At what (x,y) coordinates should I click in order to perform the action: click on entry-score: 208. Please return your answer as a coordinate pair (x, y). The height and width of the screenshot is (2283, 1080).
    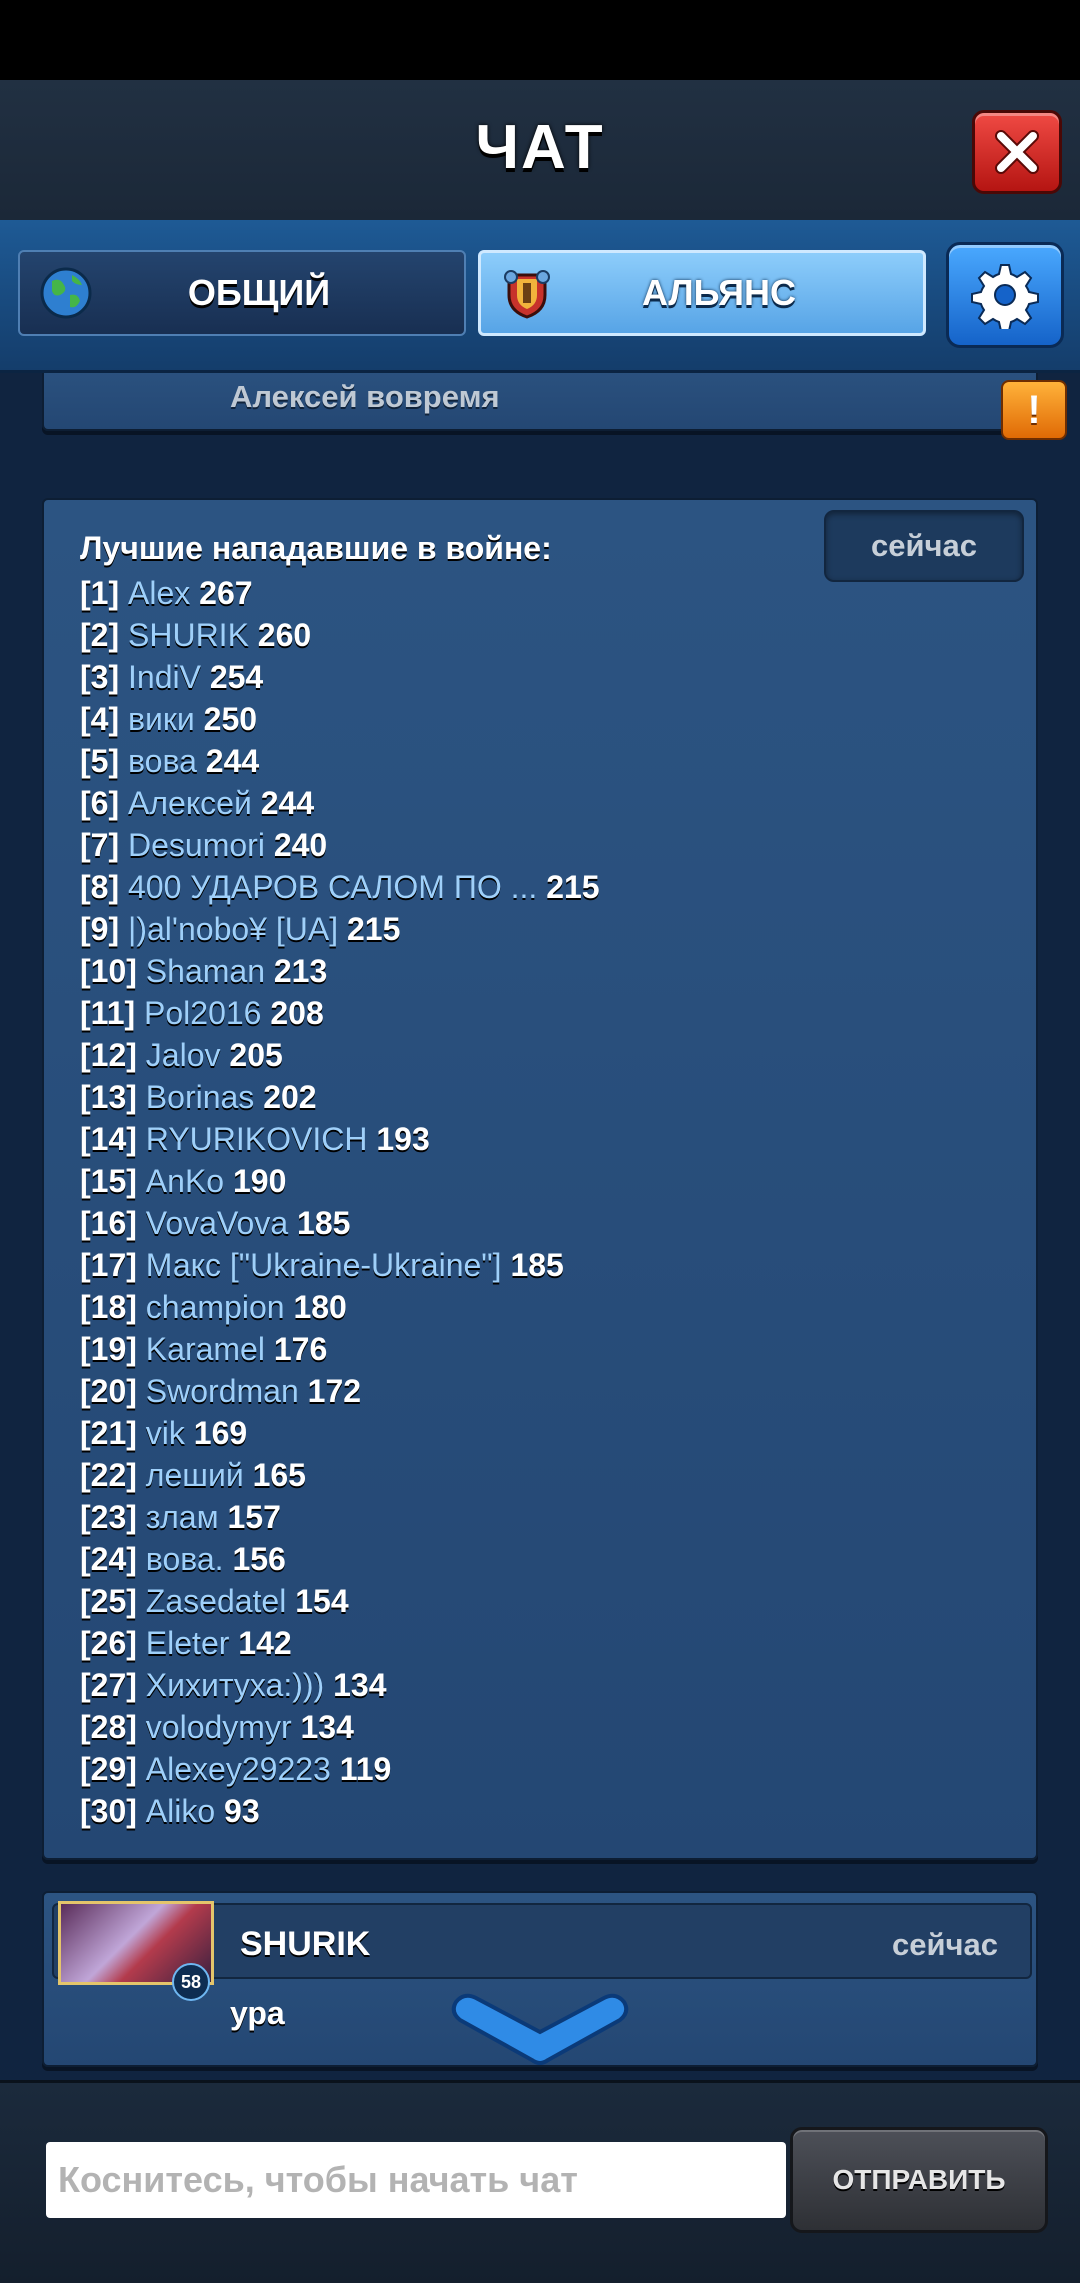
    Looking at the image, I should click on (297, 1013).